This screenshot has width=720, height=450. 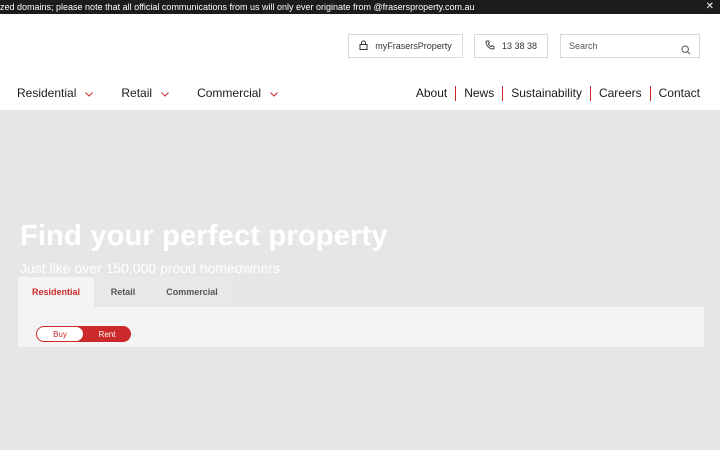 I want to click on hero-title: Find your perfect property, so click(x=204, y=236).